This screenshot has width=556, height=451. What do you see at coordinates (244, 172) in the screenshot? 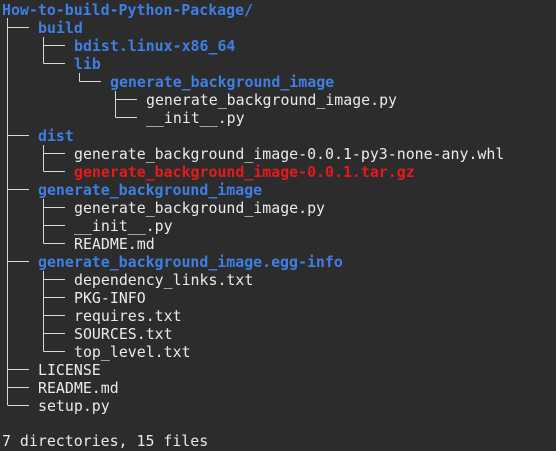
I see `tree-file-dist-tarball: generate_background_image-0.0.1.tar.gz` at bounding box center [244, 172].